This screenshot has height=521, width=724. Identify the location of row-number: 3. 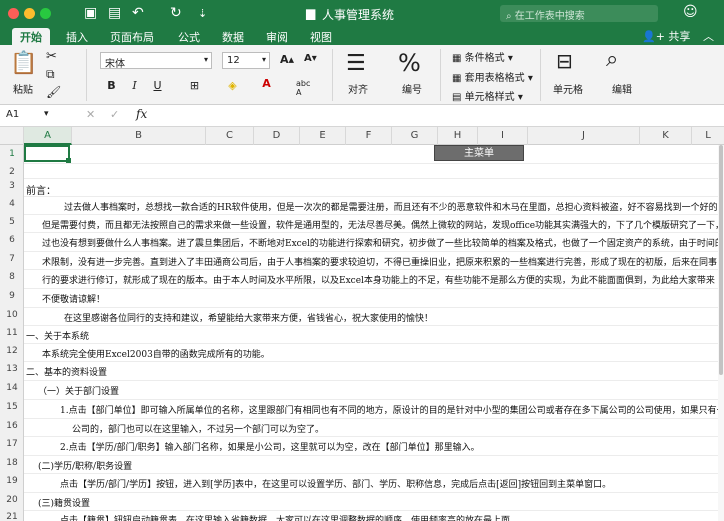
(12, 186).